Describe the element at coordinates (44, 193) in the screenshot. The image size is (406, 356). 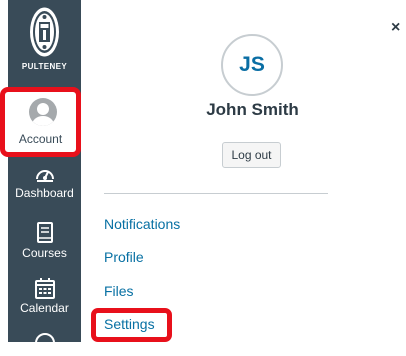
I see `nav-label-dashboard: Dashboard` at that location.